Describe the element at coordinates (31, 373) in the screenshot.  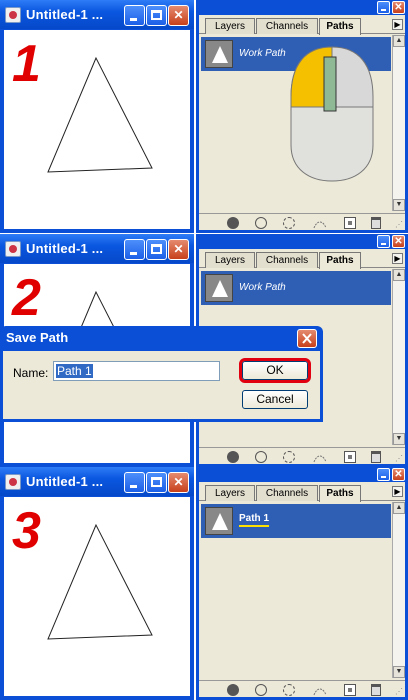
I see `name-label: Name:` at that location.